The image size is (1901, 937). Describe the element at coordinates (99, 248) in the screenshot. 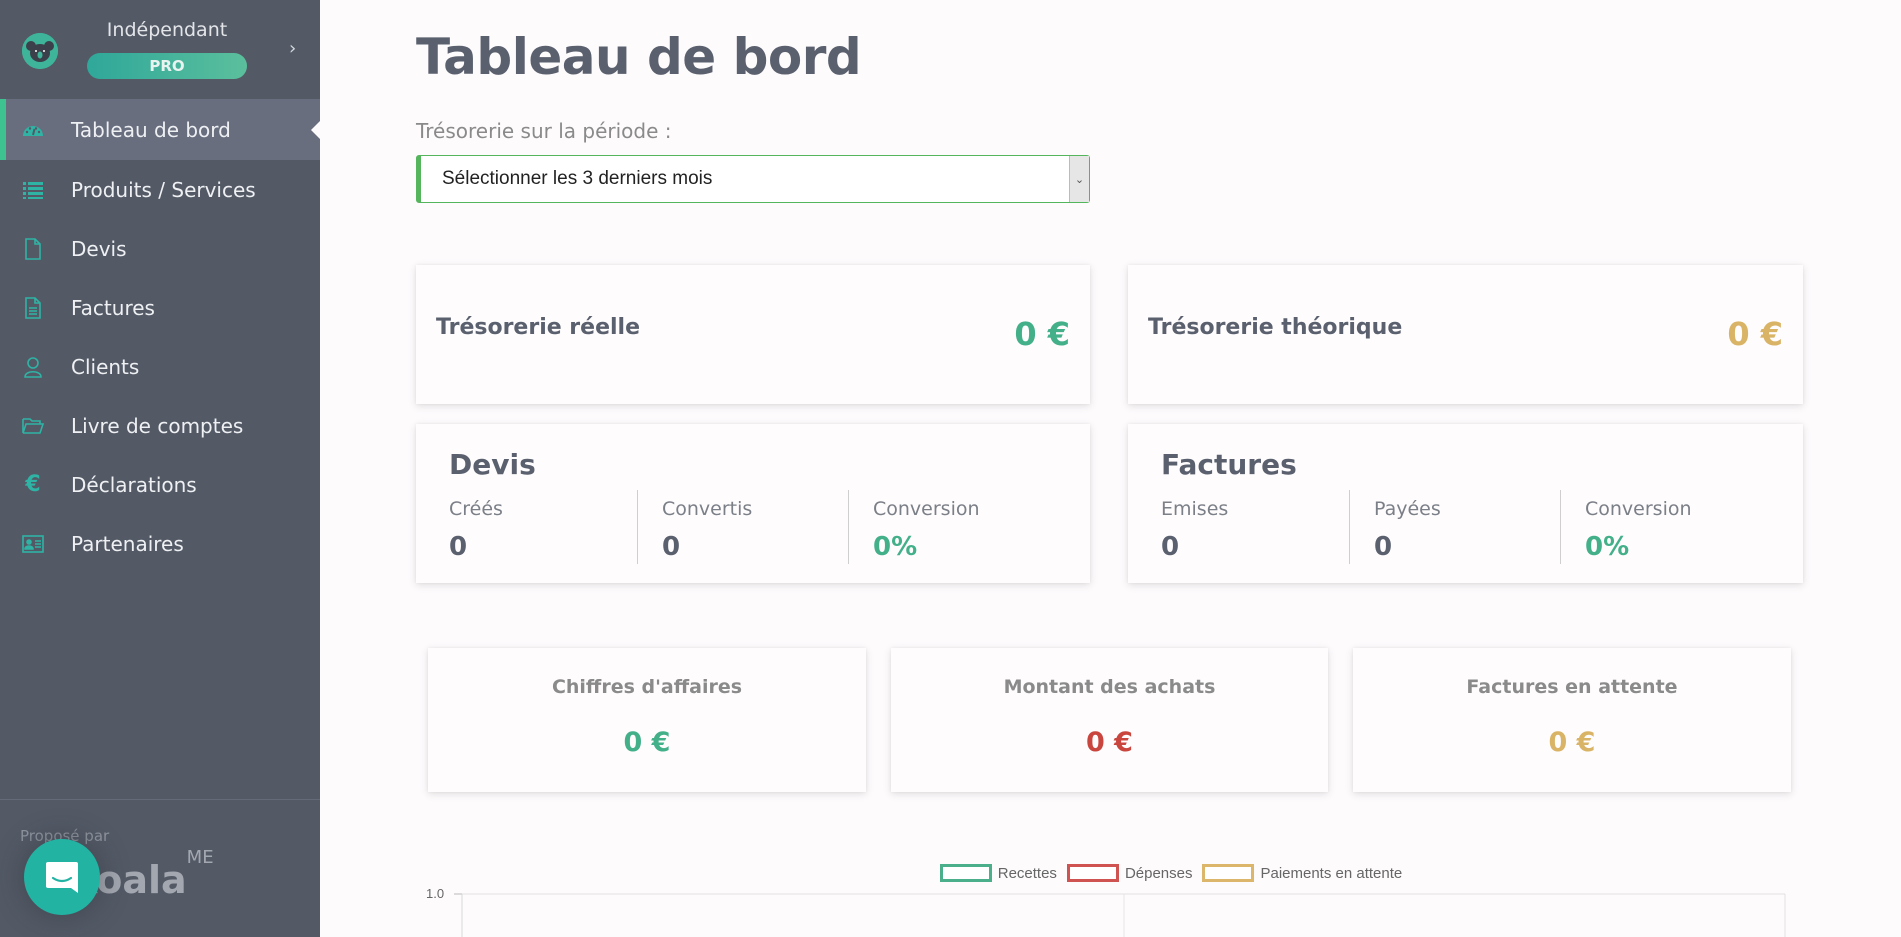

I see `sidebar-item-label: Devis` at that location.